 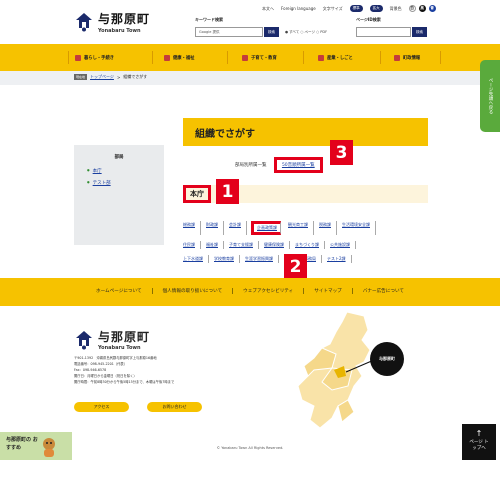 I want to click on recommend-panel: 与那原町の おすすめ, so click(x=36, y=446).